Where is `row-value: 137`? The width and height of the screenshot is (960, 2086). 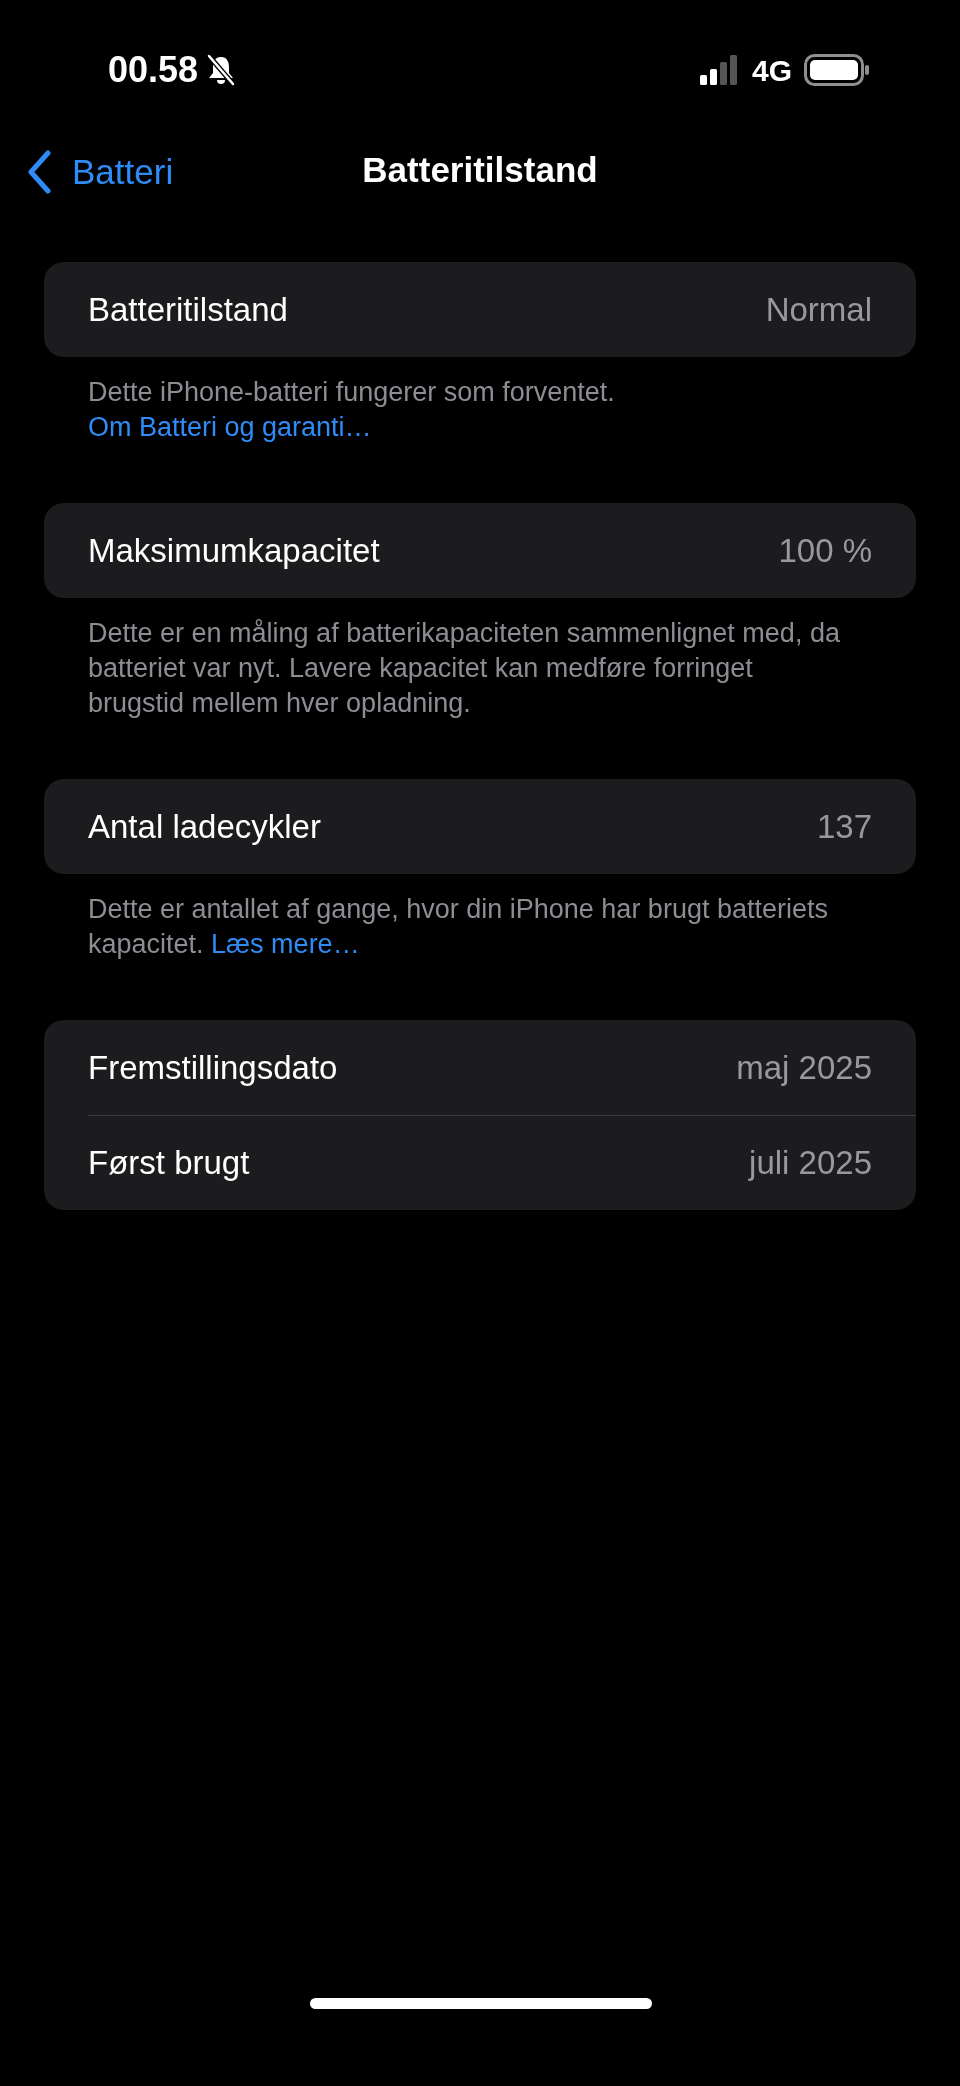
row-value: 137 is located at coordinates (844, 826).